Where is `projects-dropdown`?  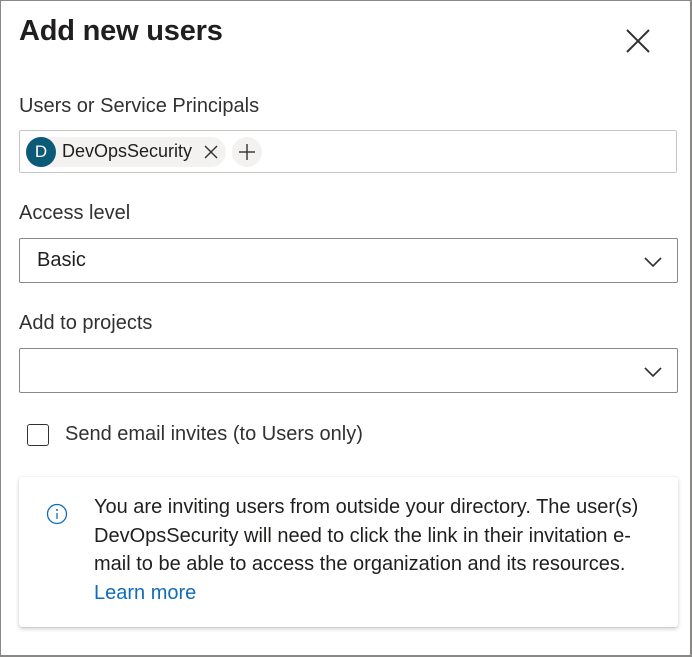 projects-dropdown is located at coordinates (348, 370).